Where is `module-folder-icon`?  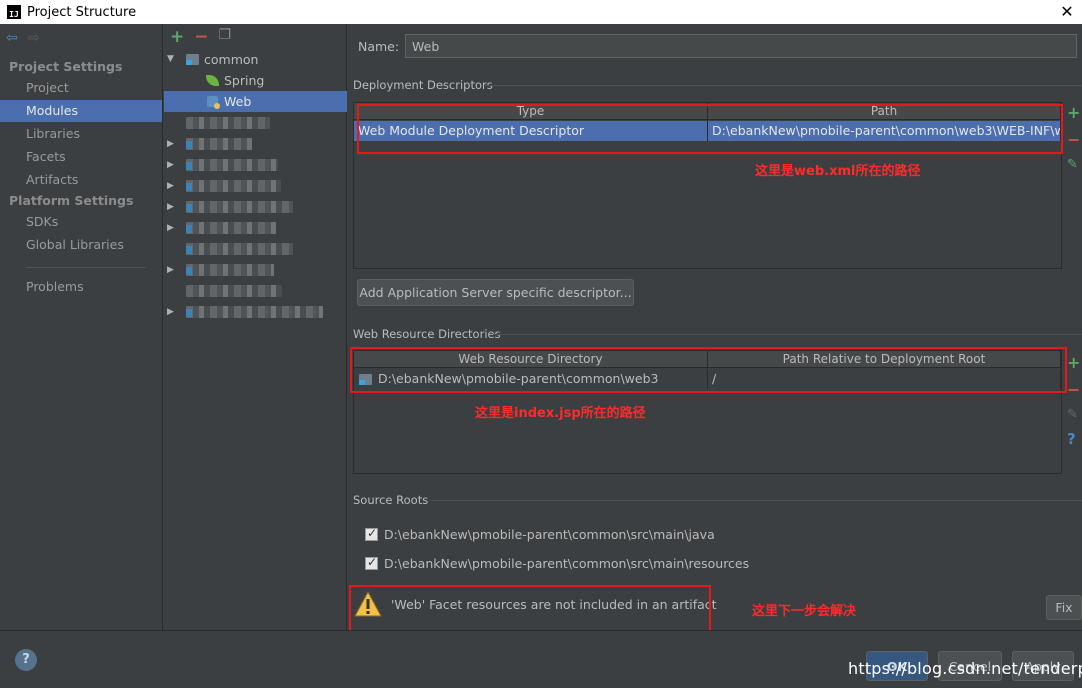
module-folder-icon is located at coordinates (192, 59).